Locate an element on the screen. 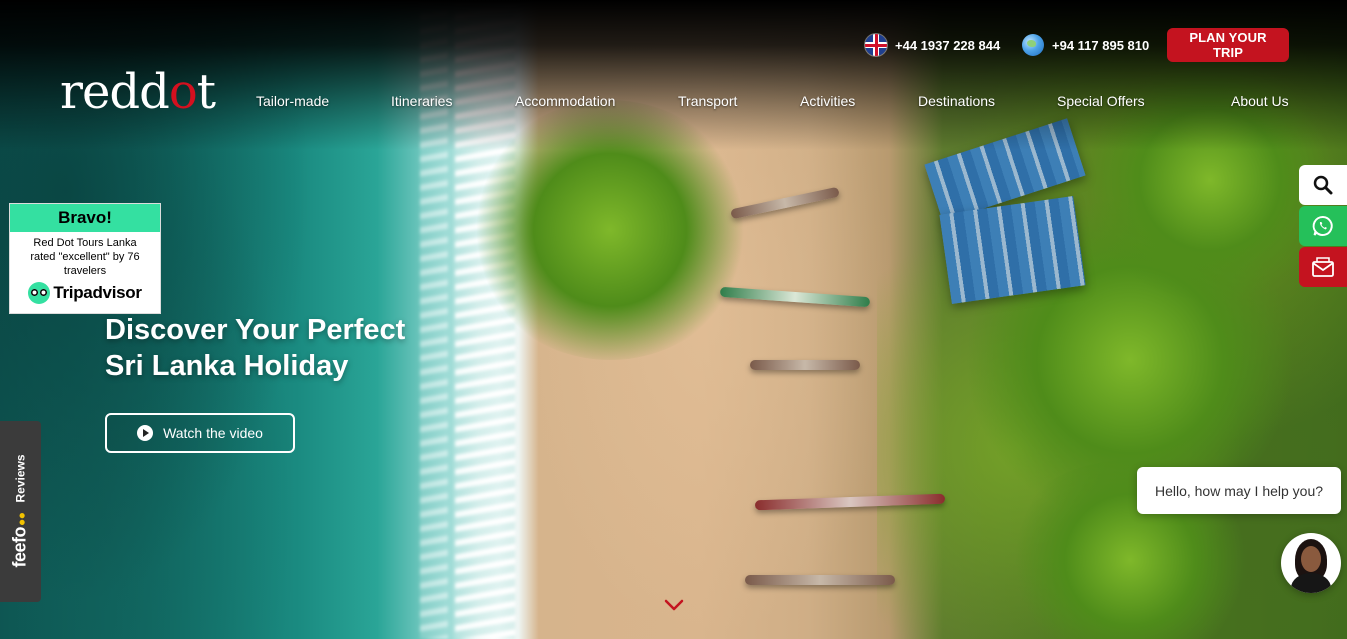 This screenshot has width=1347, height=639. nav-transport: Transport is located at coordinates (707, 101).